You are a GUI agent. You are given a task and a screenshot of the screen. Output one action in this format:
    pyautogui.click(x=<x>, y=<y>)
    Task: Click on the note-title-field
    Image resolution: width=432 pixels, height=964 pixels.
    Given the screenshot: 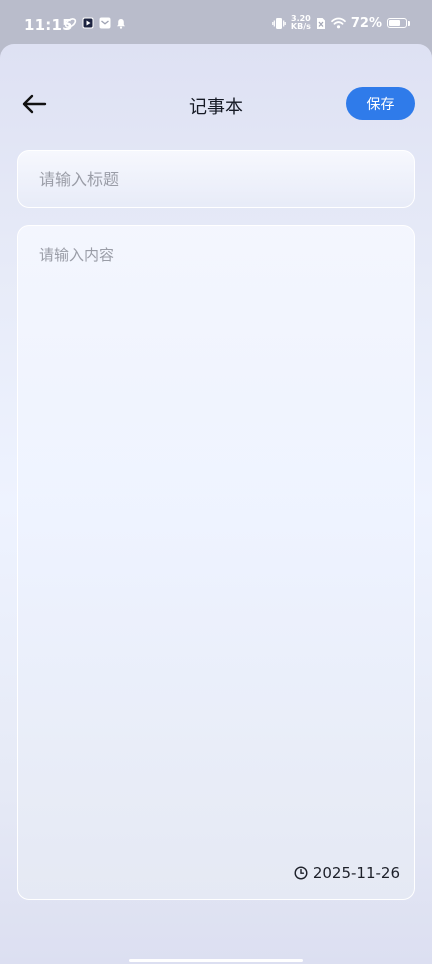 What is the action you would take?
    pyautogui.click(x=216, y=179)
    